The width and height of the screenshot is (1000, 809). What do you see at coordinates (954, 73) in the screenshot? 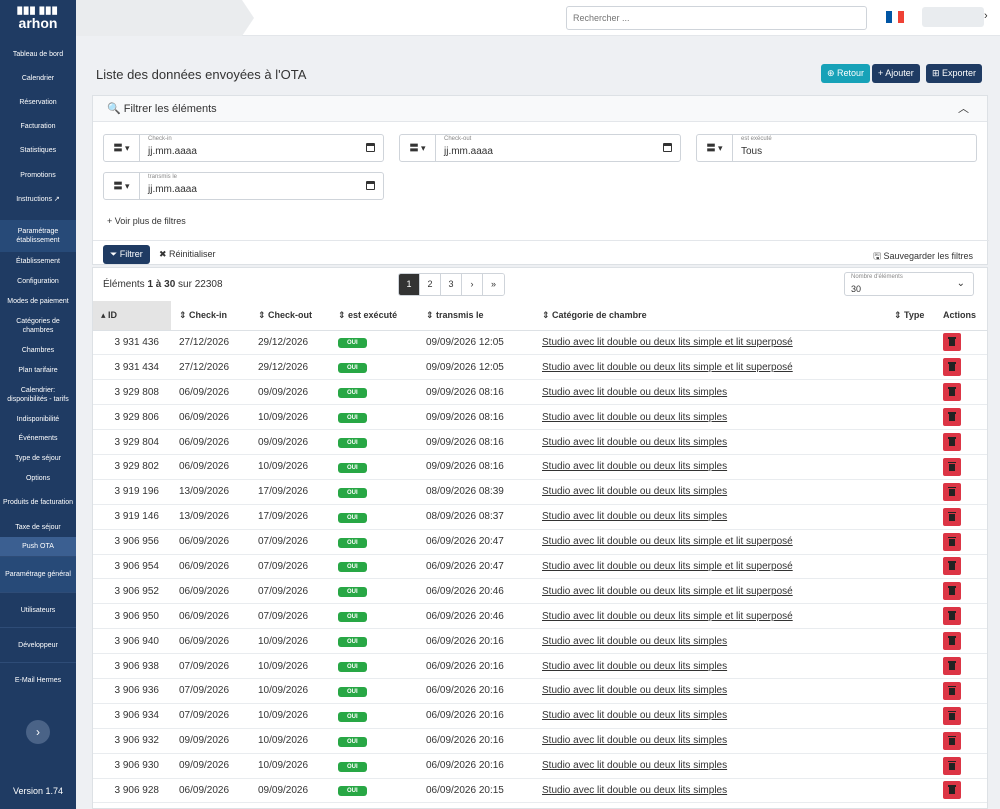
I see `export-button: ⊞ Exporter` at bounding box center [954, 73].